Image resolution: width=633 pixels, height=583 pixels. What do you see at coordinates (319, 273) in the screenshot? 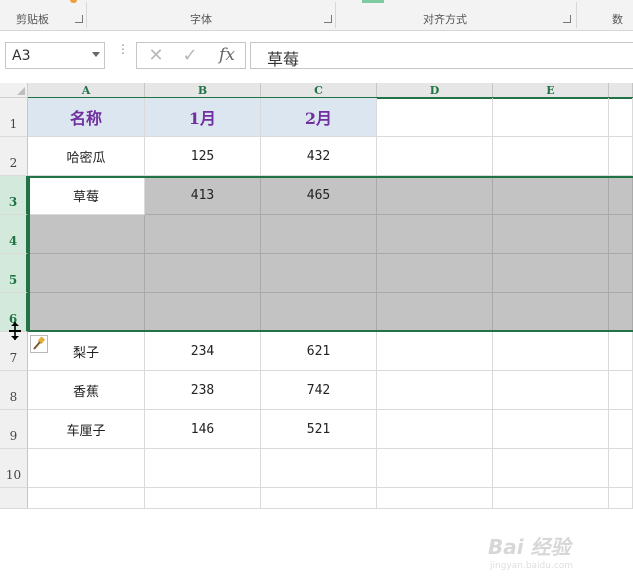
I see `cell-c5` at bounding box center [319, 273].